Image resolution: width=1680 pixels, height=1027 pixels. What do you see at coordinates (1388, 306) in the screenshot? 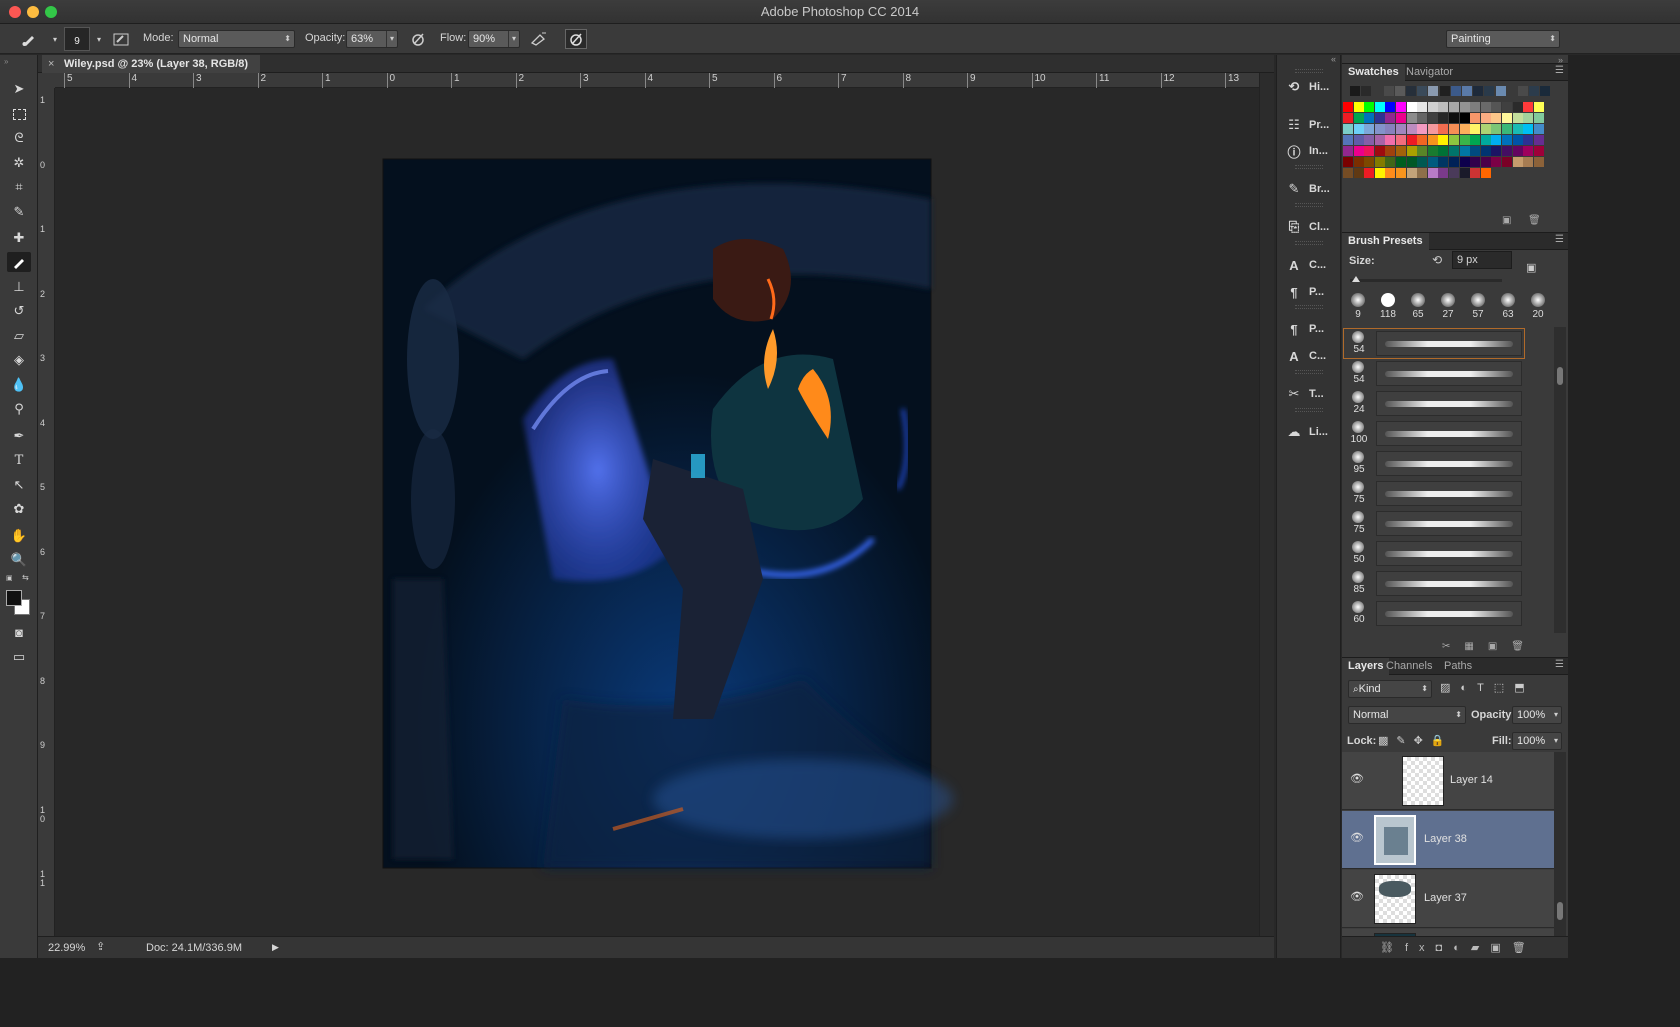
I see `brush-tip: 118` at bounding box center [1388, 306].